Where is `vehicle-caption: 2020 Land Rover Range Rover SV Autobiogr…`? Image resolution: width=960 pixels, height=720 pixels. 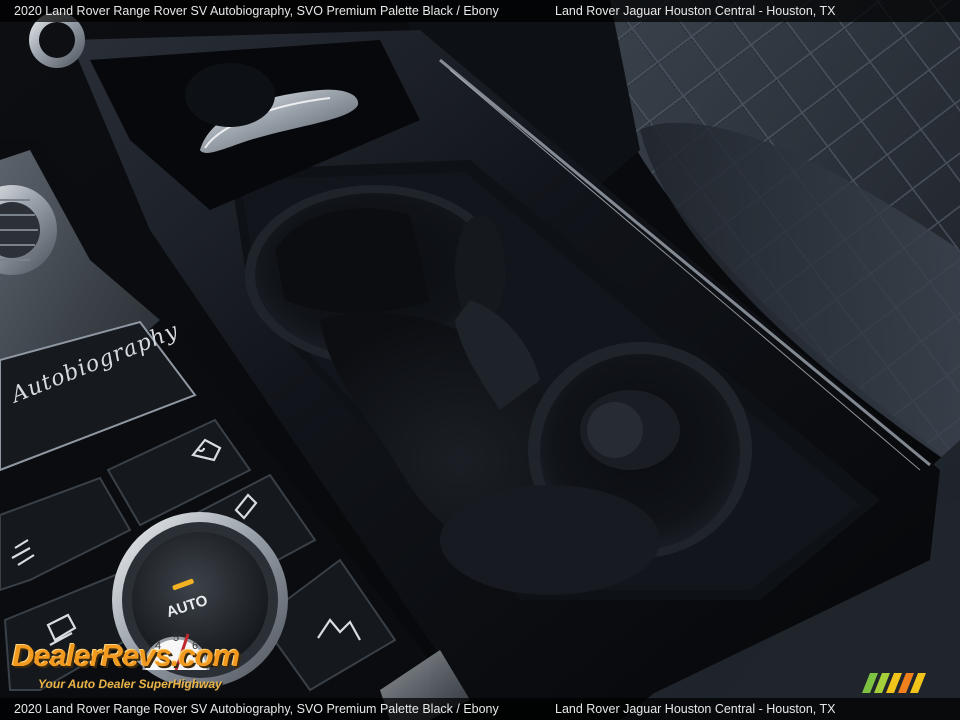 vehicle-caption: 2020 Land Rover Range Rover SV Autobiogr… is located at coordinates (256, 11).